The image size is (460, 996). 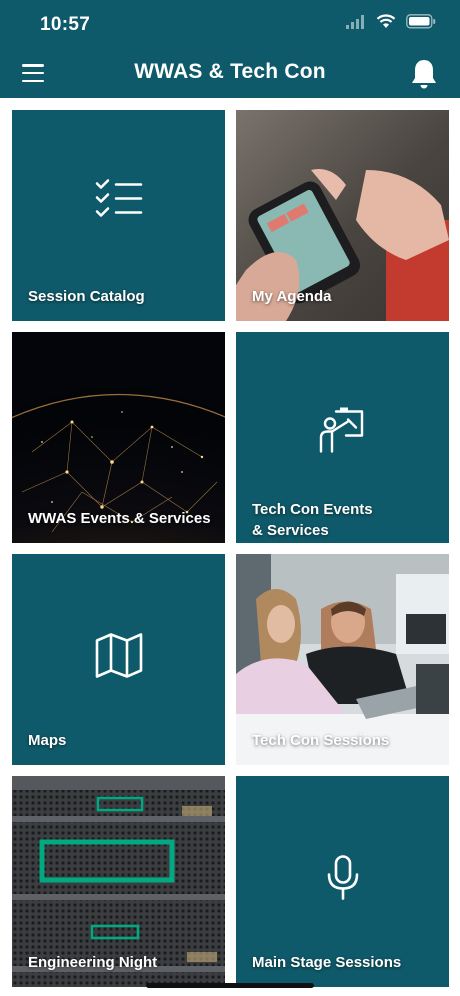 I want to click on tile-label: Maps, so click(x=47, y=740).